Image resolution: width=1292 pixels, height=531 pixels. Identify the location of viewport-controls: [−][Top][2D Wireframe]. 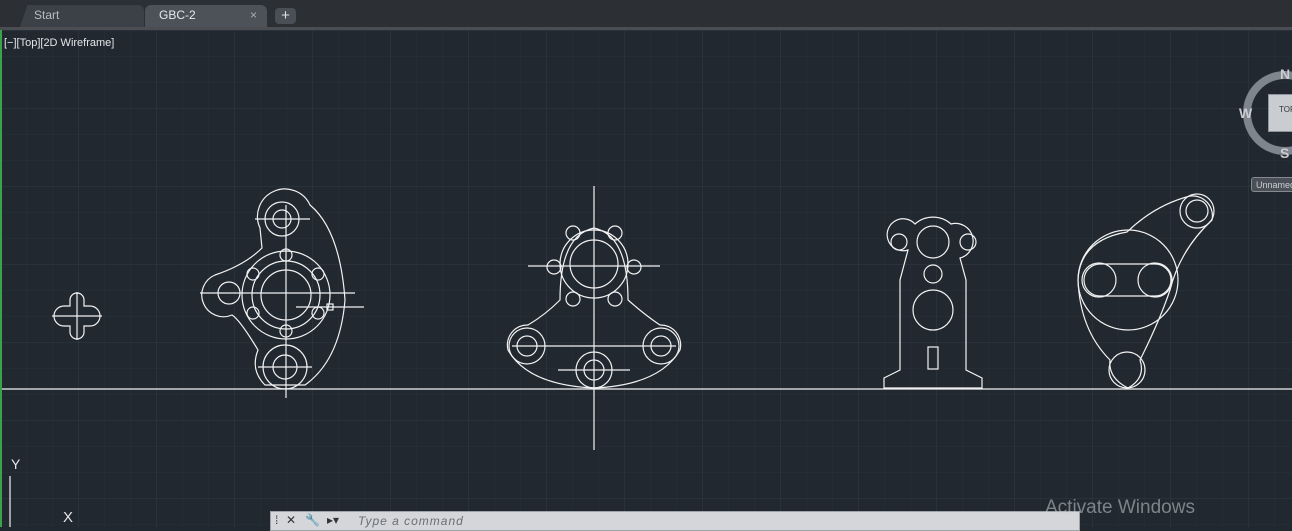
(59, 43).